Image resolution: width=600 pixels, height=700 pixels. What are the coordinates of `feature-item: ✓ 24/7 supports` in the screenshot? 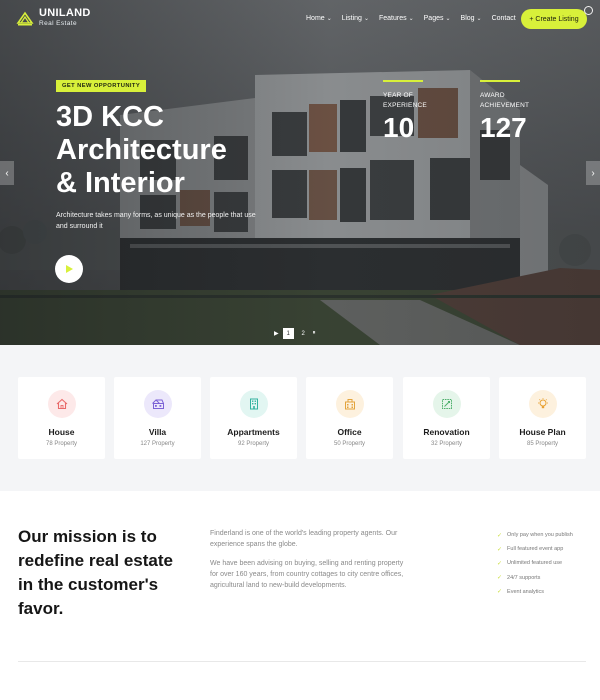 It's located at (535, 578).